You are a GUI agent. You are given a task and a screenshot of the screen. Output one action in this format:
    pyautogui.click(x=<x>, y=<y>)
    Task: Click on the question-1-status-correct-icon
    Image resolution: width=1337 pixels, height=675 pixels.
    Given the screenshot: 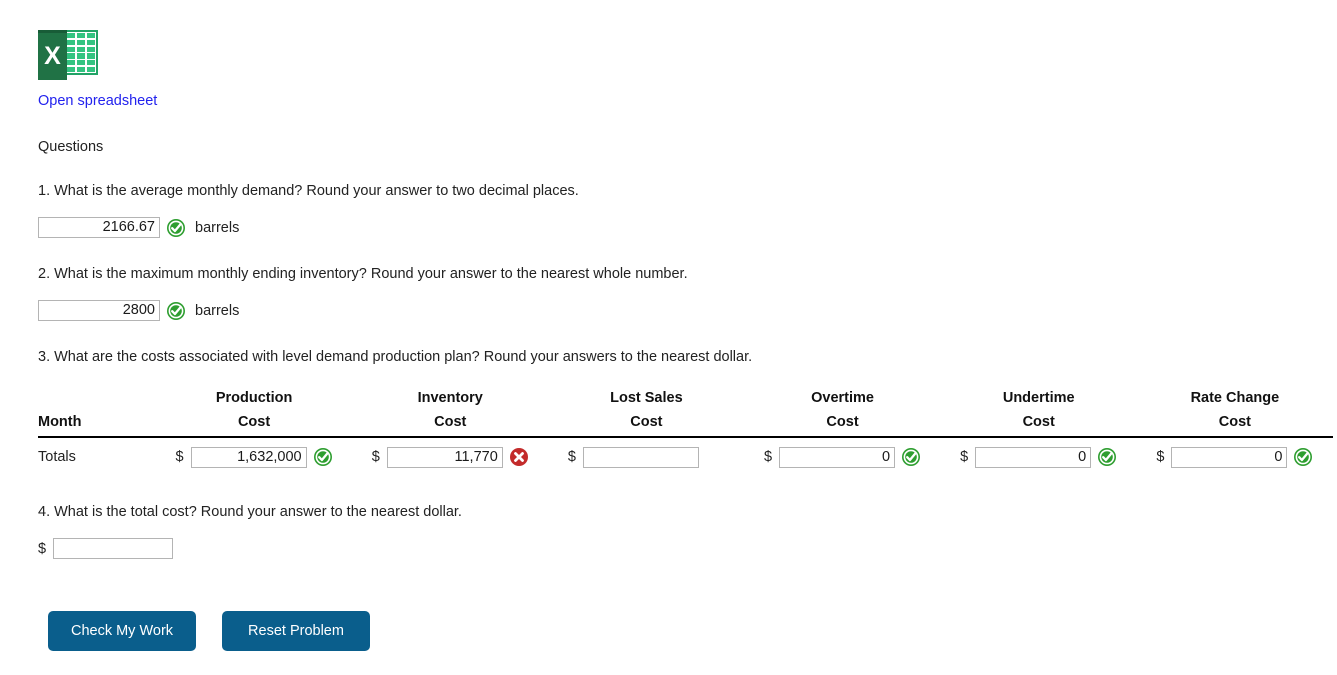 What is the action you would take?
    pyautogui.click(x=176, y=228)
    